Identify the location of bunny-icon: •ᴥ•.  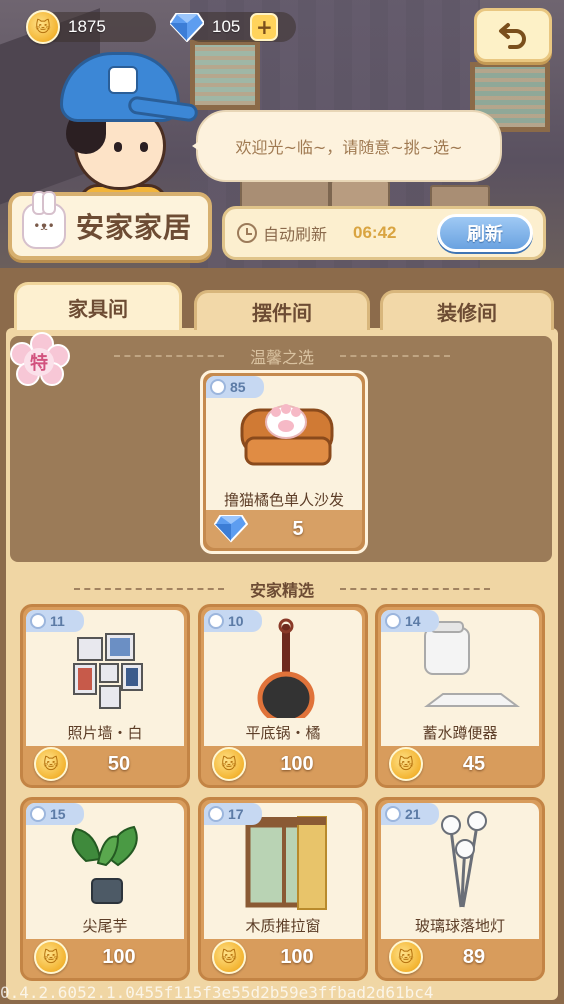
(44, 220).